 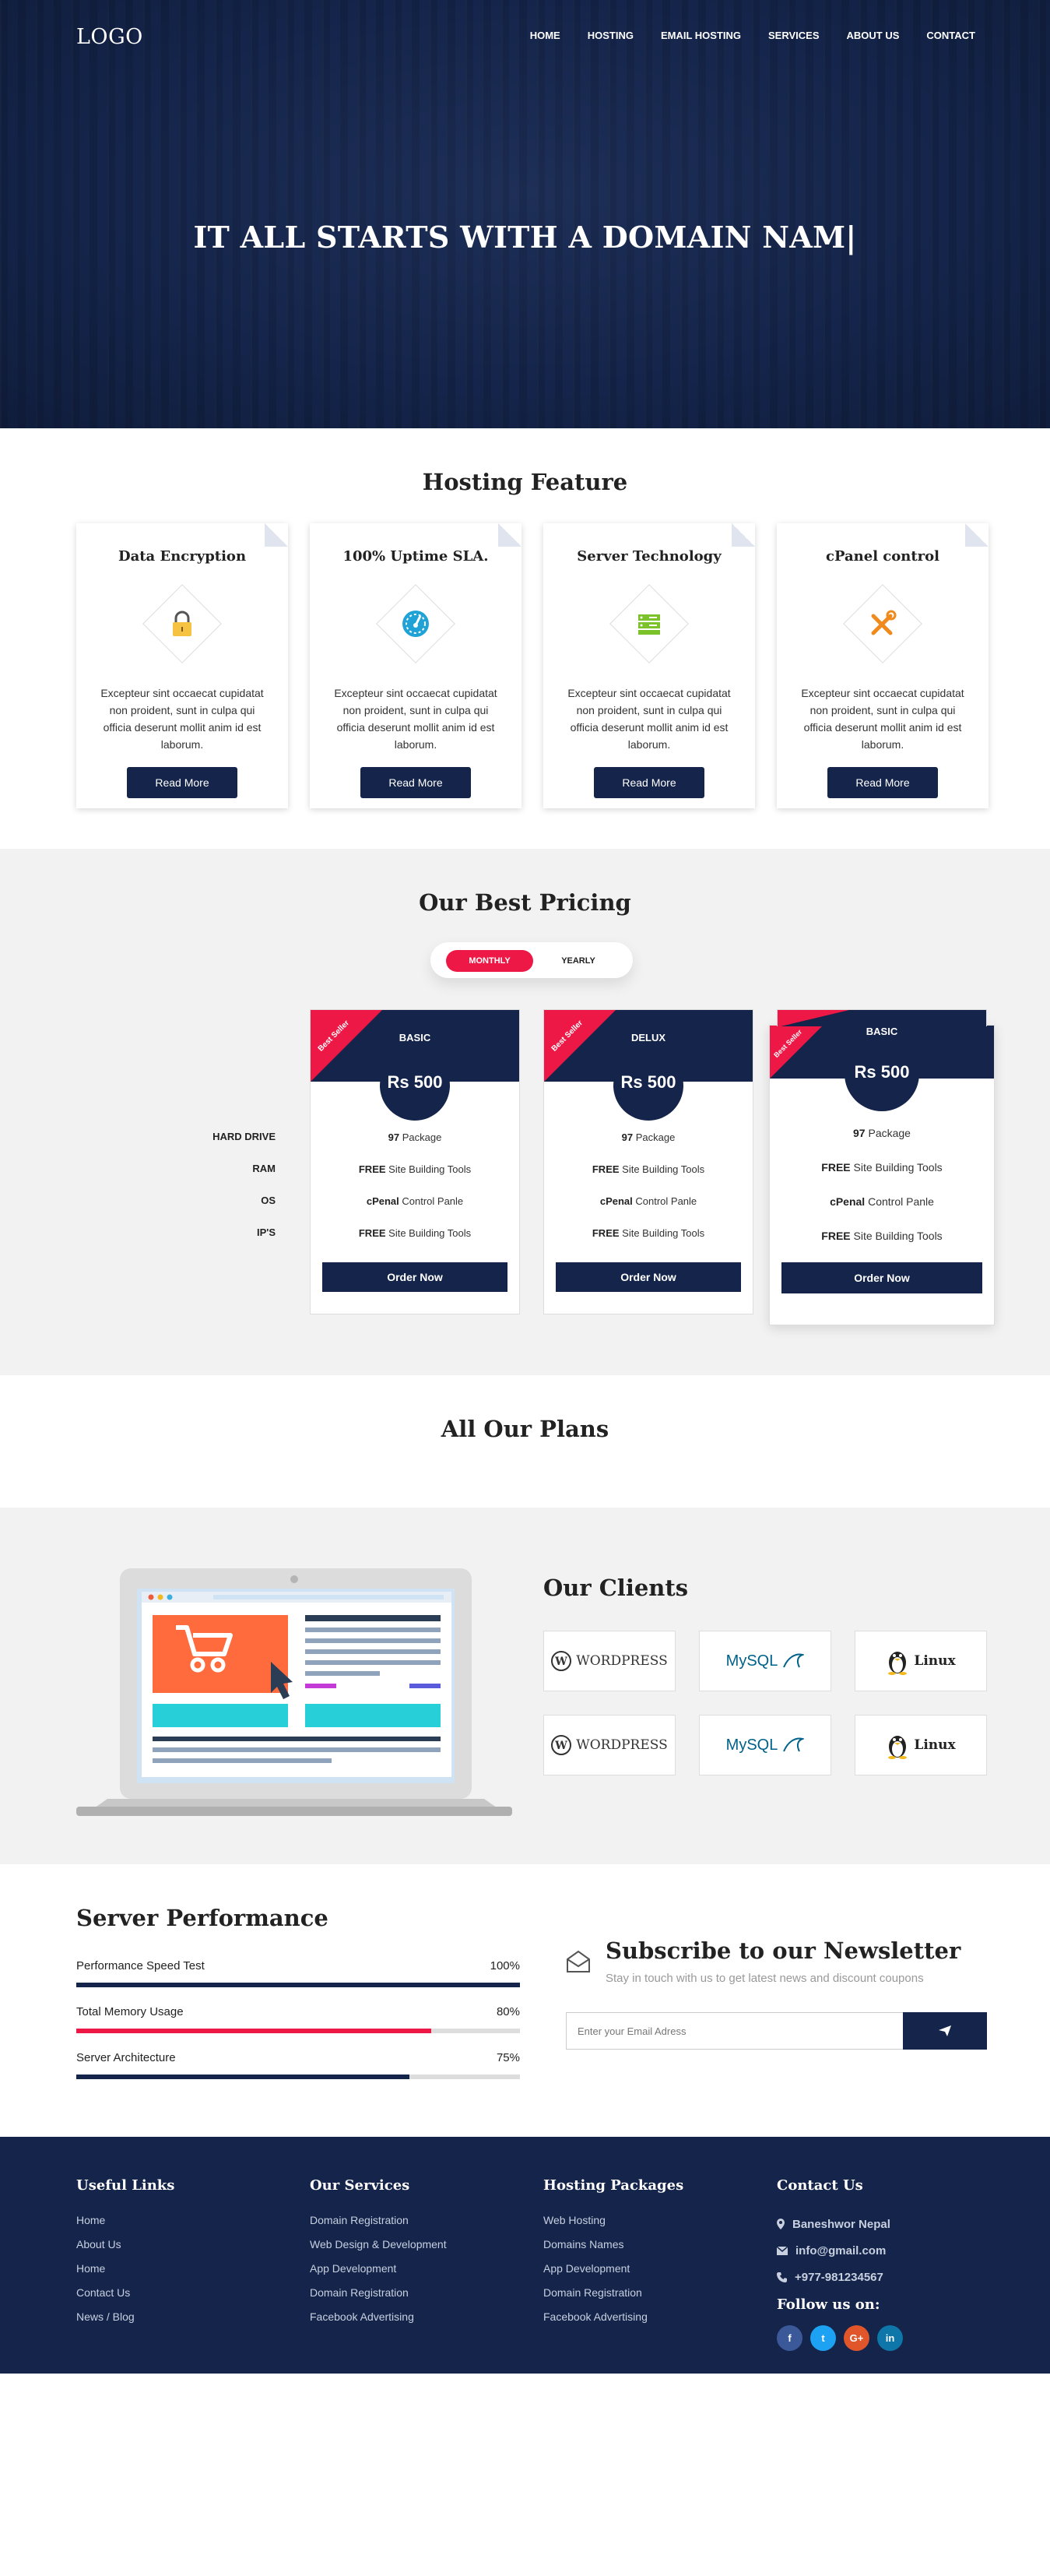 What do you see at coordinates (525, 1441) in the screenshot?
I see `all-plans-section: All Our Plans` at bounding box center [525, 1441].